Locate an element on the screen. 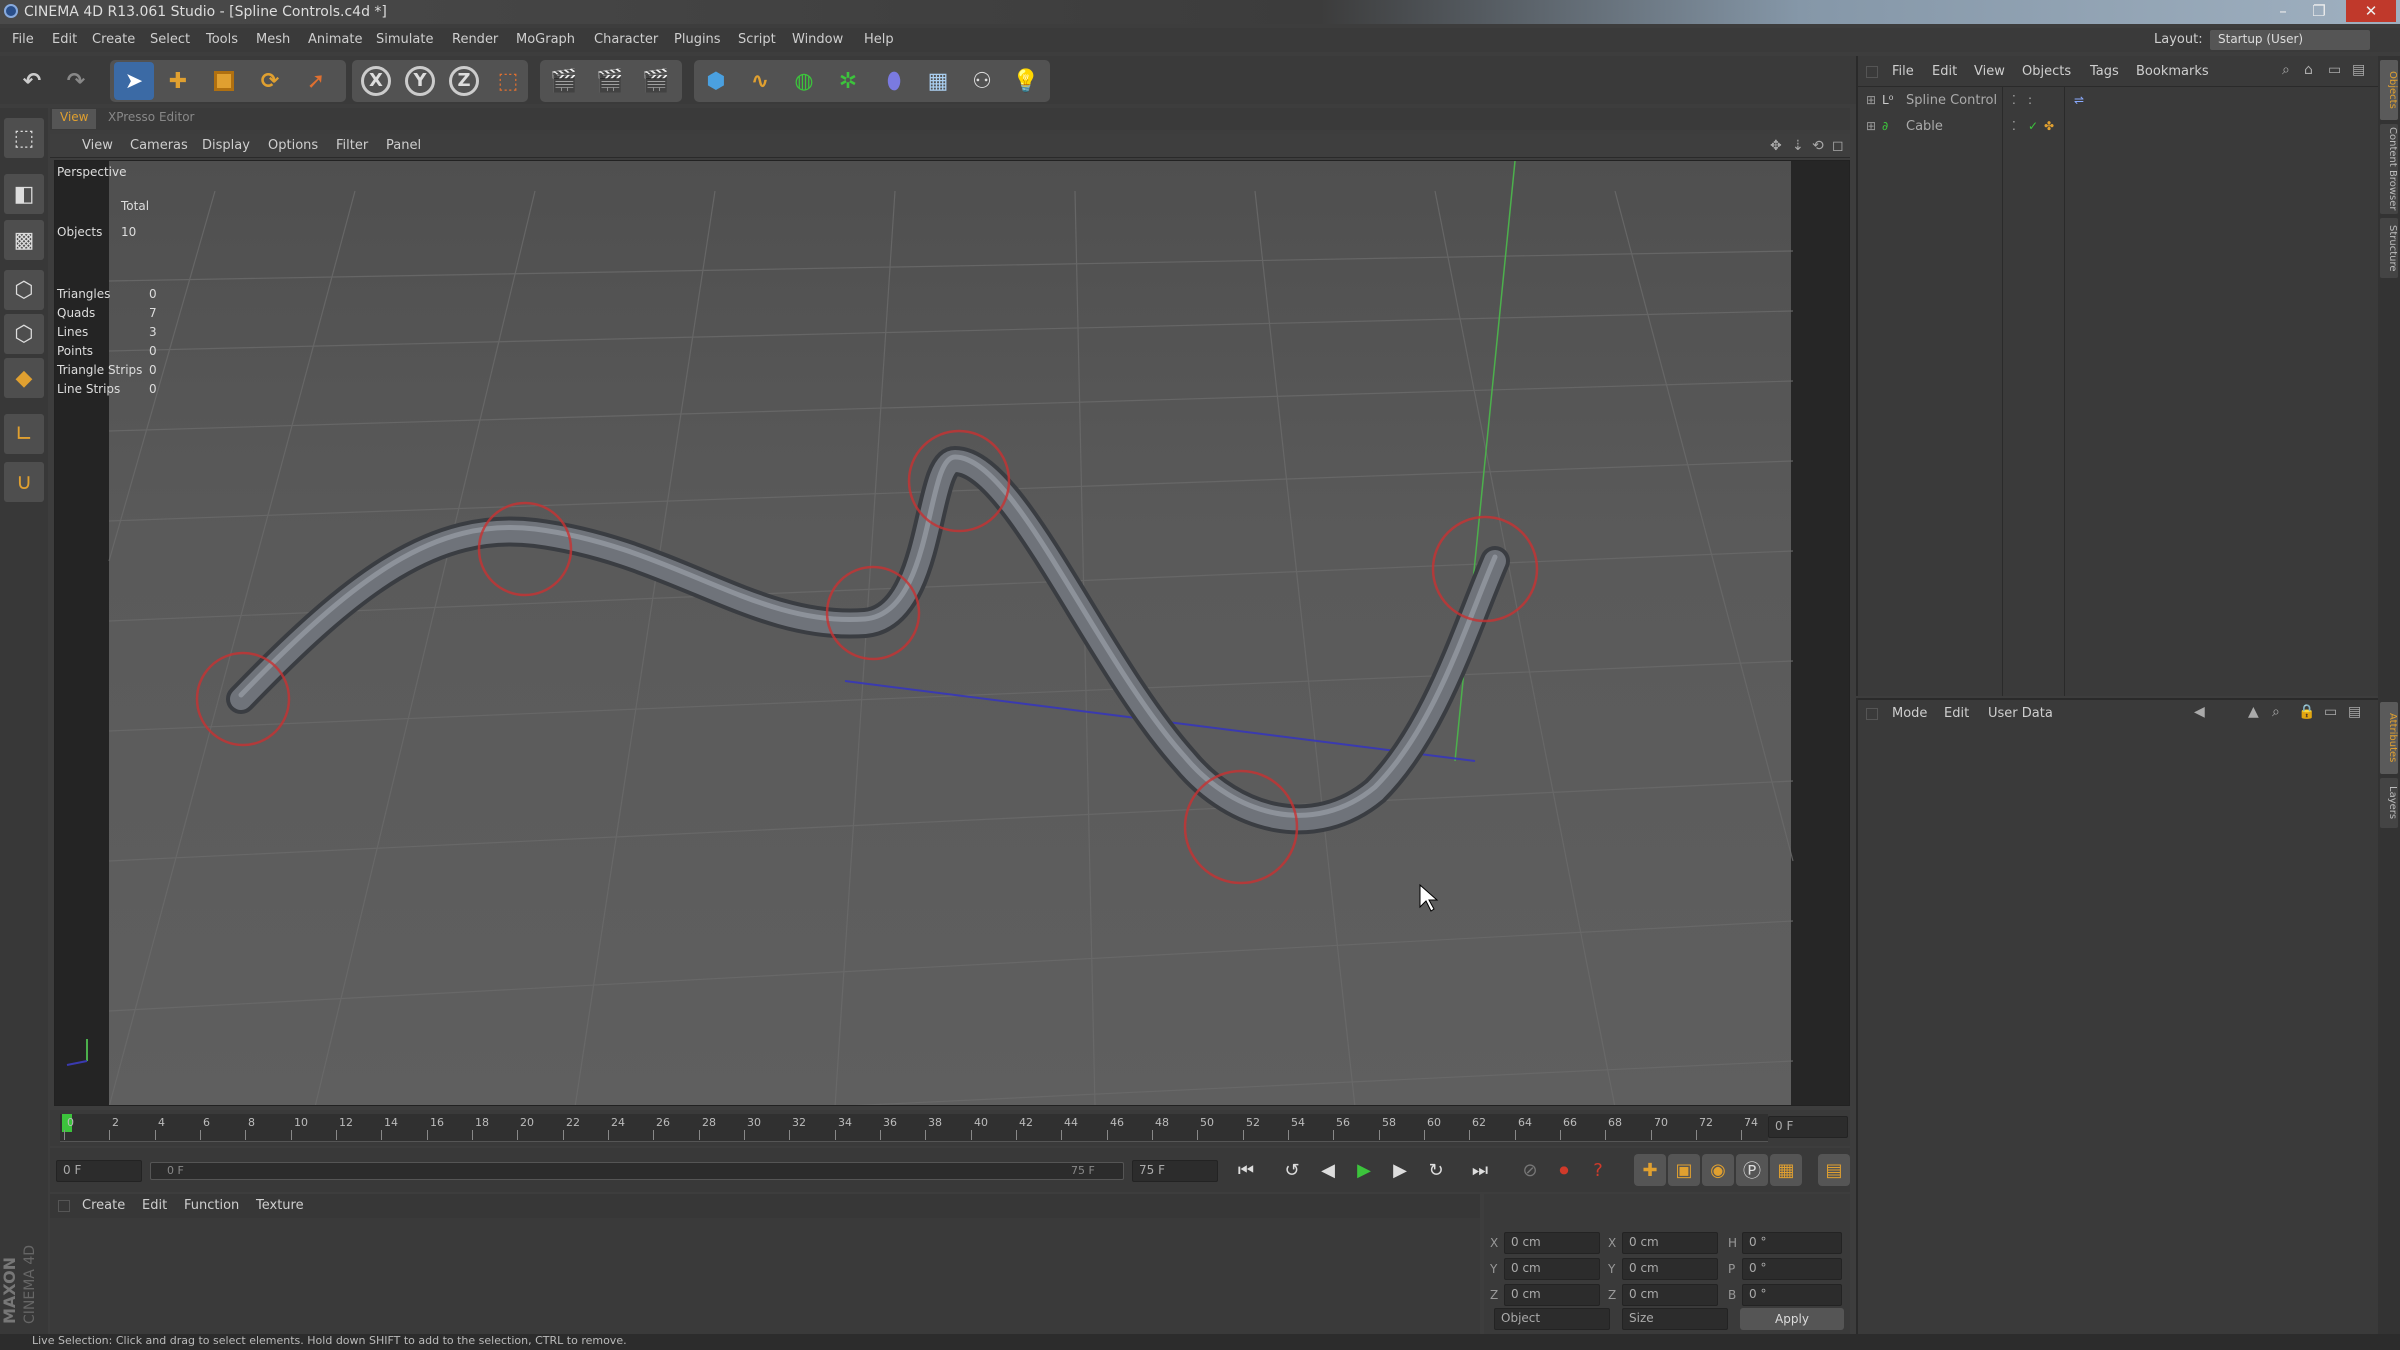  attr-menu-user-data: User Data is located at coordinates (2020, 713).